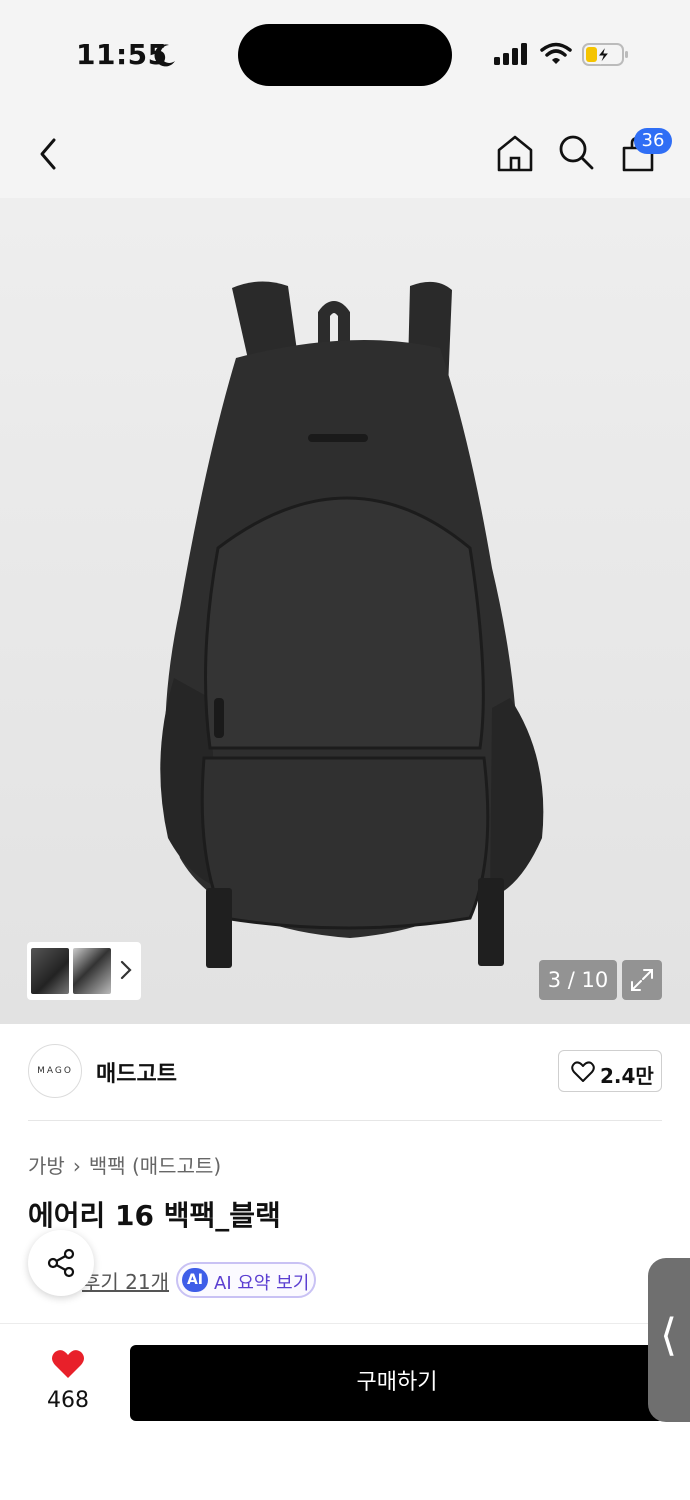  What do you see at coordinates (345, 1323) in the screenshot?
I see `bottom-bar-divider` at bounding box center [345, 1323].